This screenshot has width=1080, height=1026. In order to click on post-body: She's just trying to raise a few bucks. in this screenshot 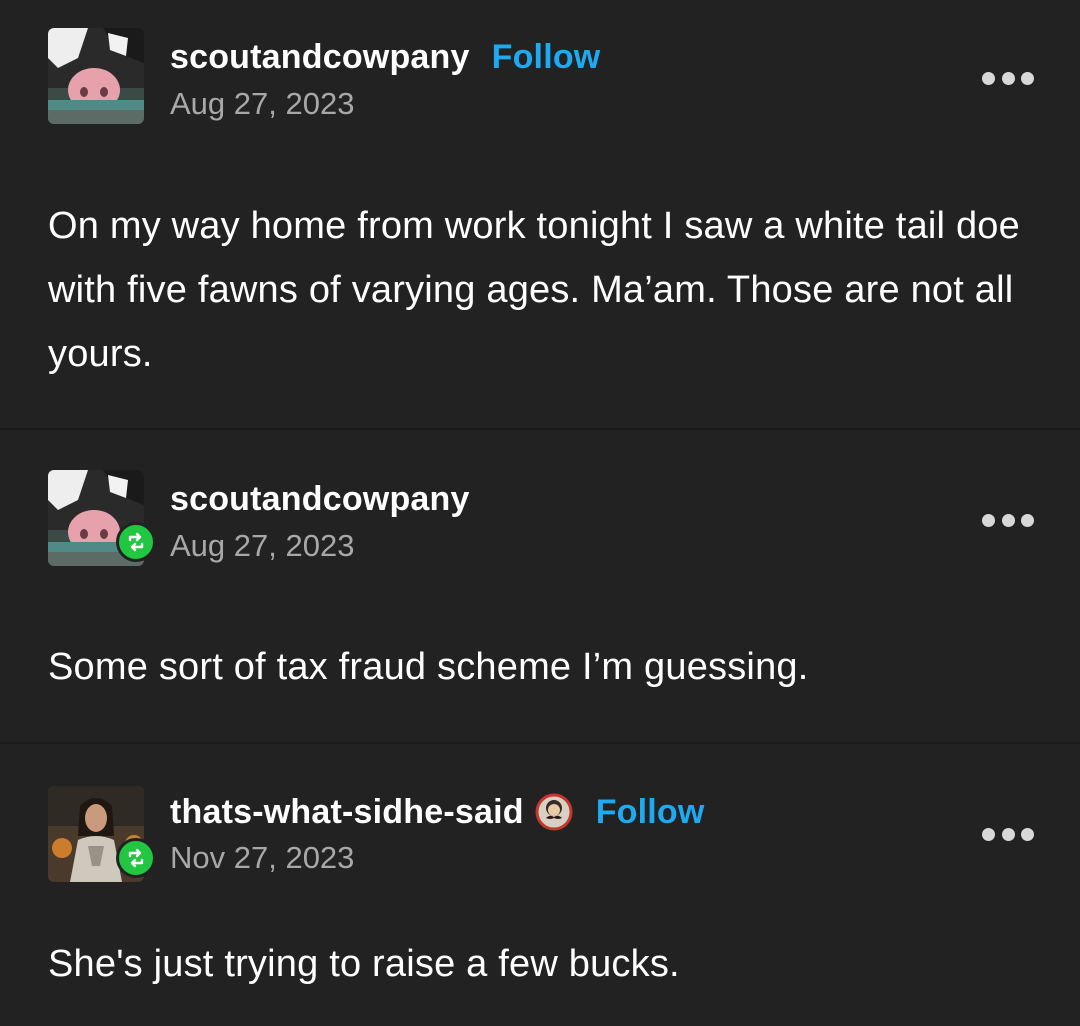, I will do `click(364, 964)`.